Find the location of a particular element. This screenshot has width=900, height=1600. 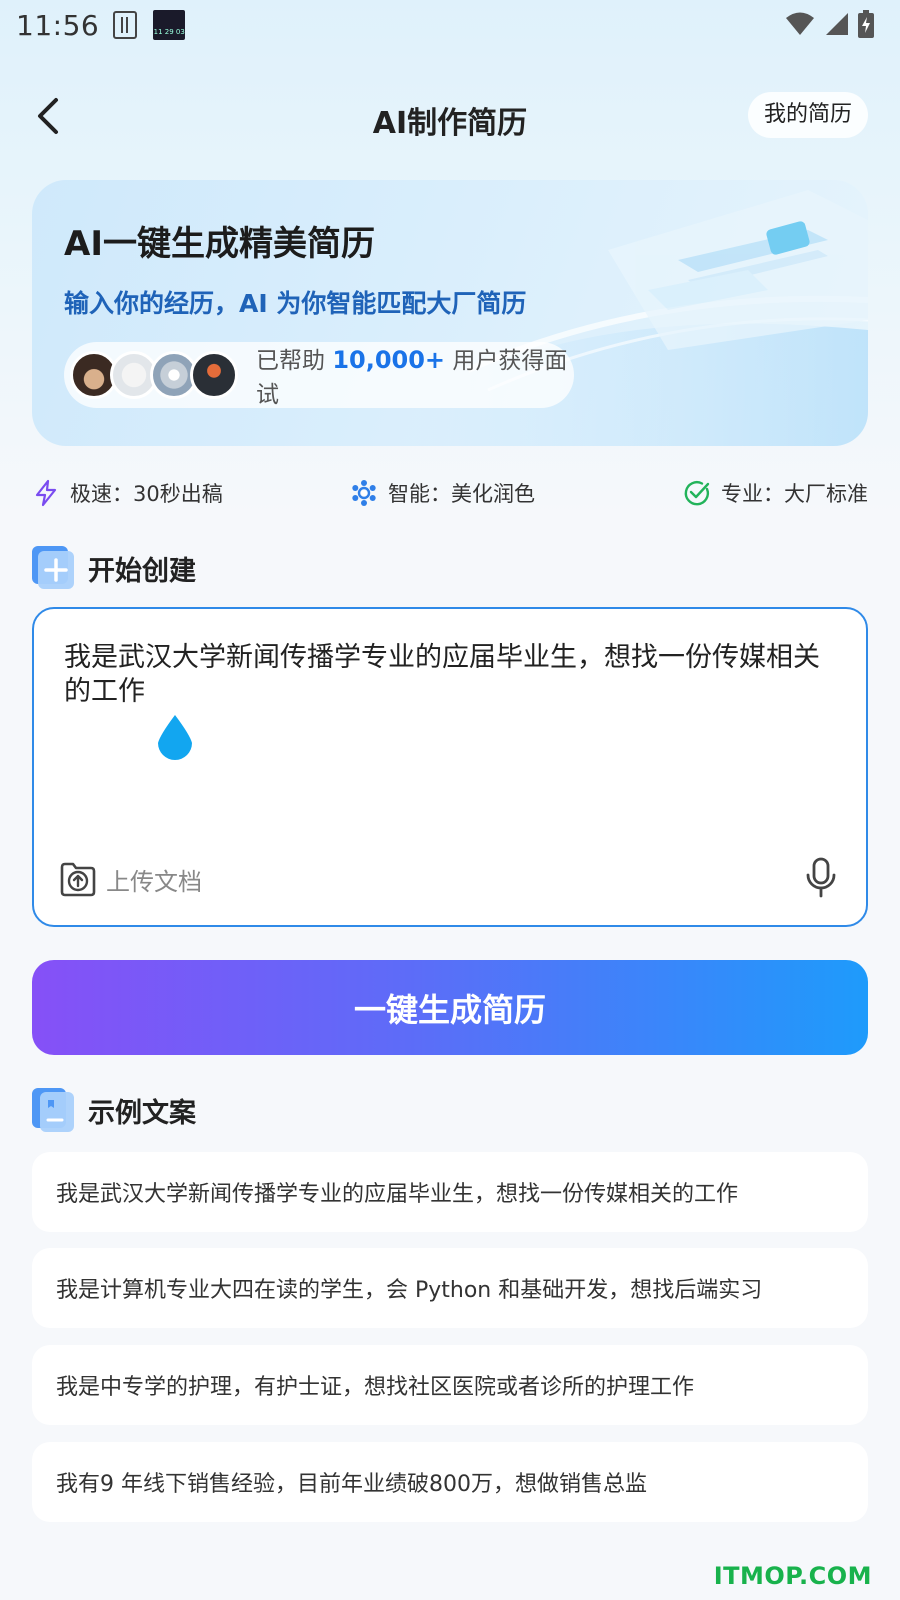

sim-icon is located at coordinates (125, 25).